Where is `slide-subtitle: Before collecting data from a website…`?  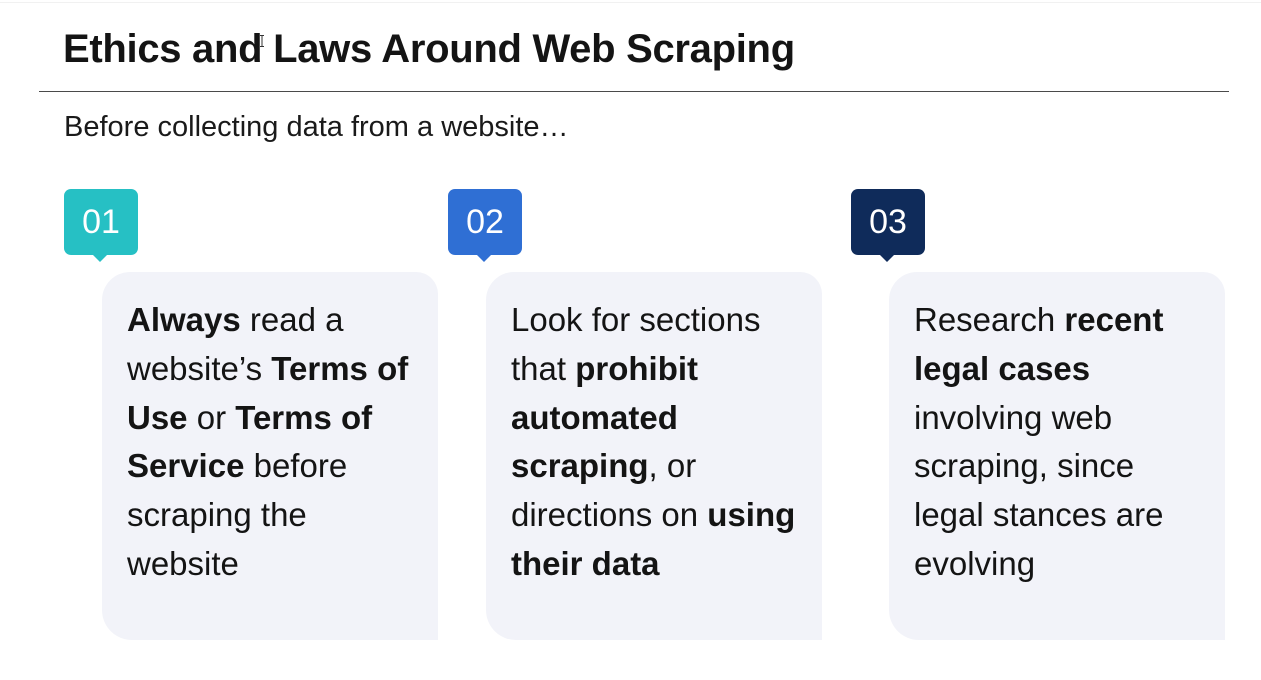 slide-subtitle: Before collecting data from a website… is located at coordinates (316, 127).